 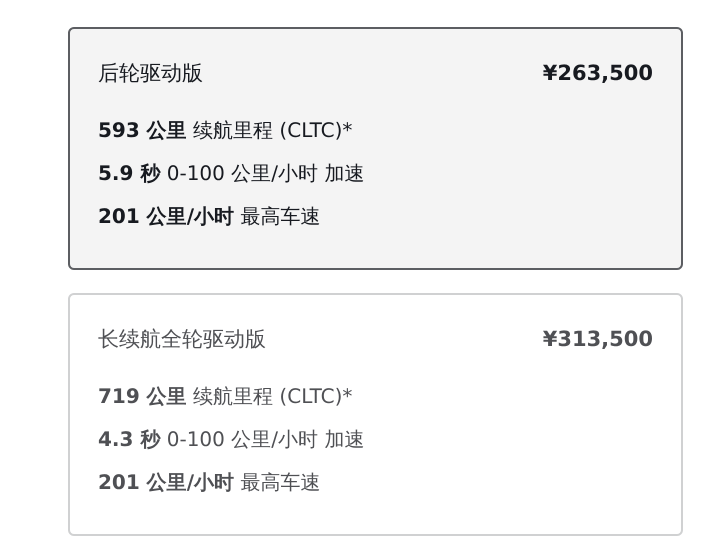 I want to click on trim-name: 后轮驱动版, so click(x=150, y=73).